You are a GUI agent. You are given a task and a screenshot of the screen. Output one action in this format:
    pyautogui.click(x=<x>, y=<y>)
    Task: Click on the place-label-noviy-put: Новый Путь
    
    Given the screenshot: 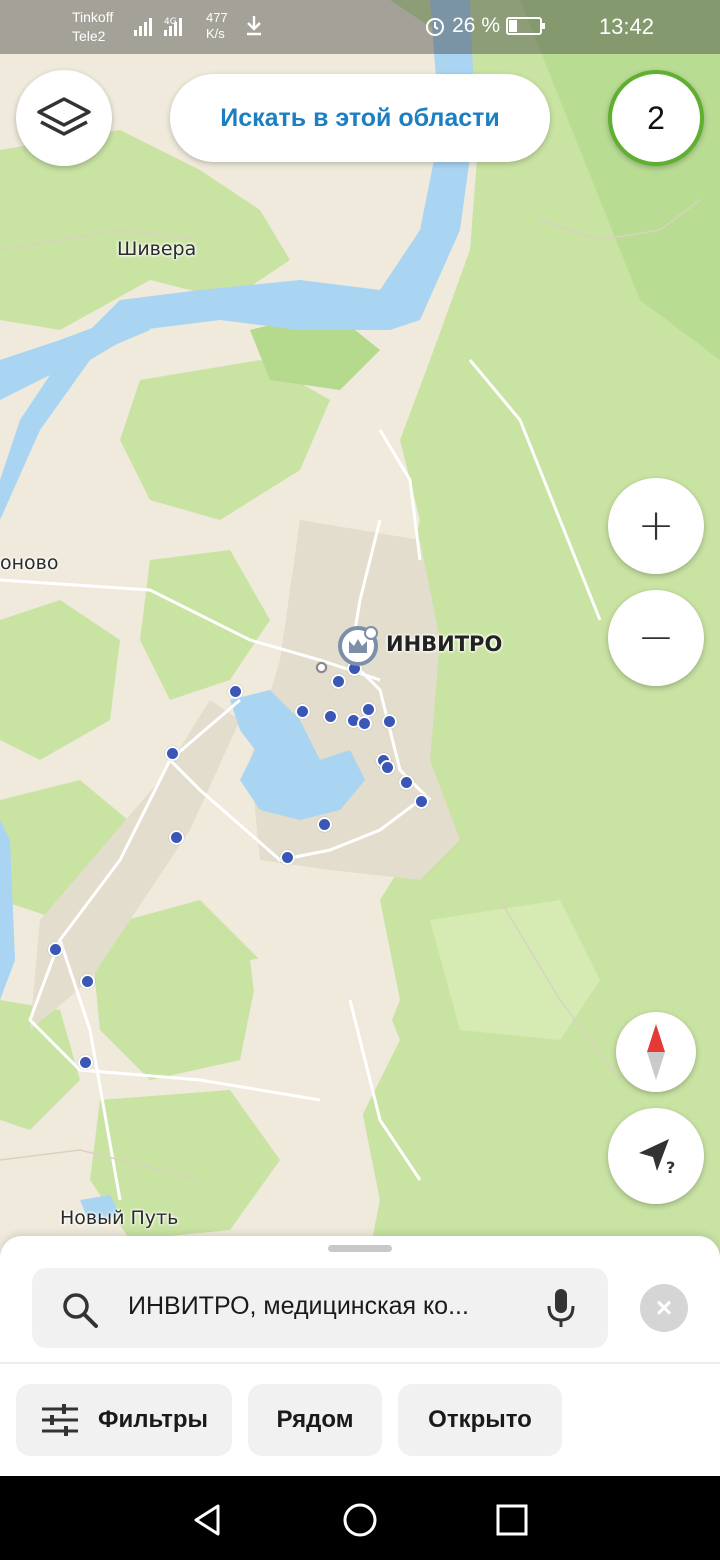 What is the action you would take?
    pyautogui.click(x=119, y=1218)
    